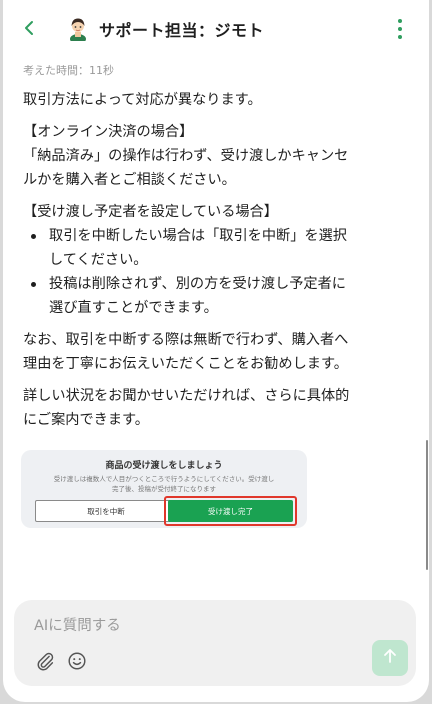 The image size is (432, 704). What do you see at coordinates (129, 180) in the screenshot?
I see `text-line: ルかを購入者とご相談ください。` at bounding box center [129, 180].